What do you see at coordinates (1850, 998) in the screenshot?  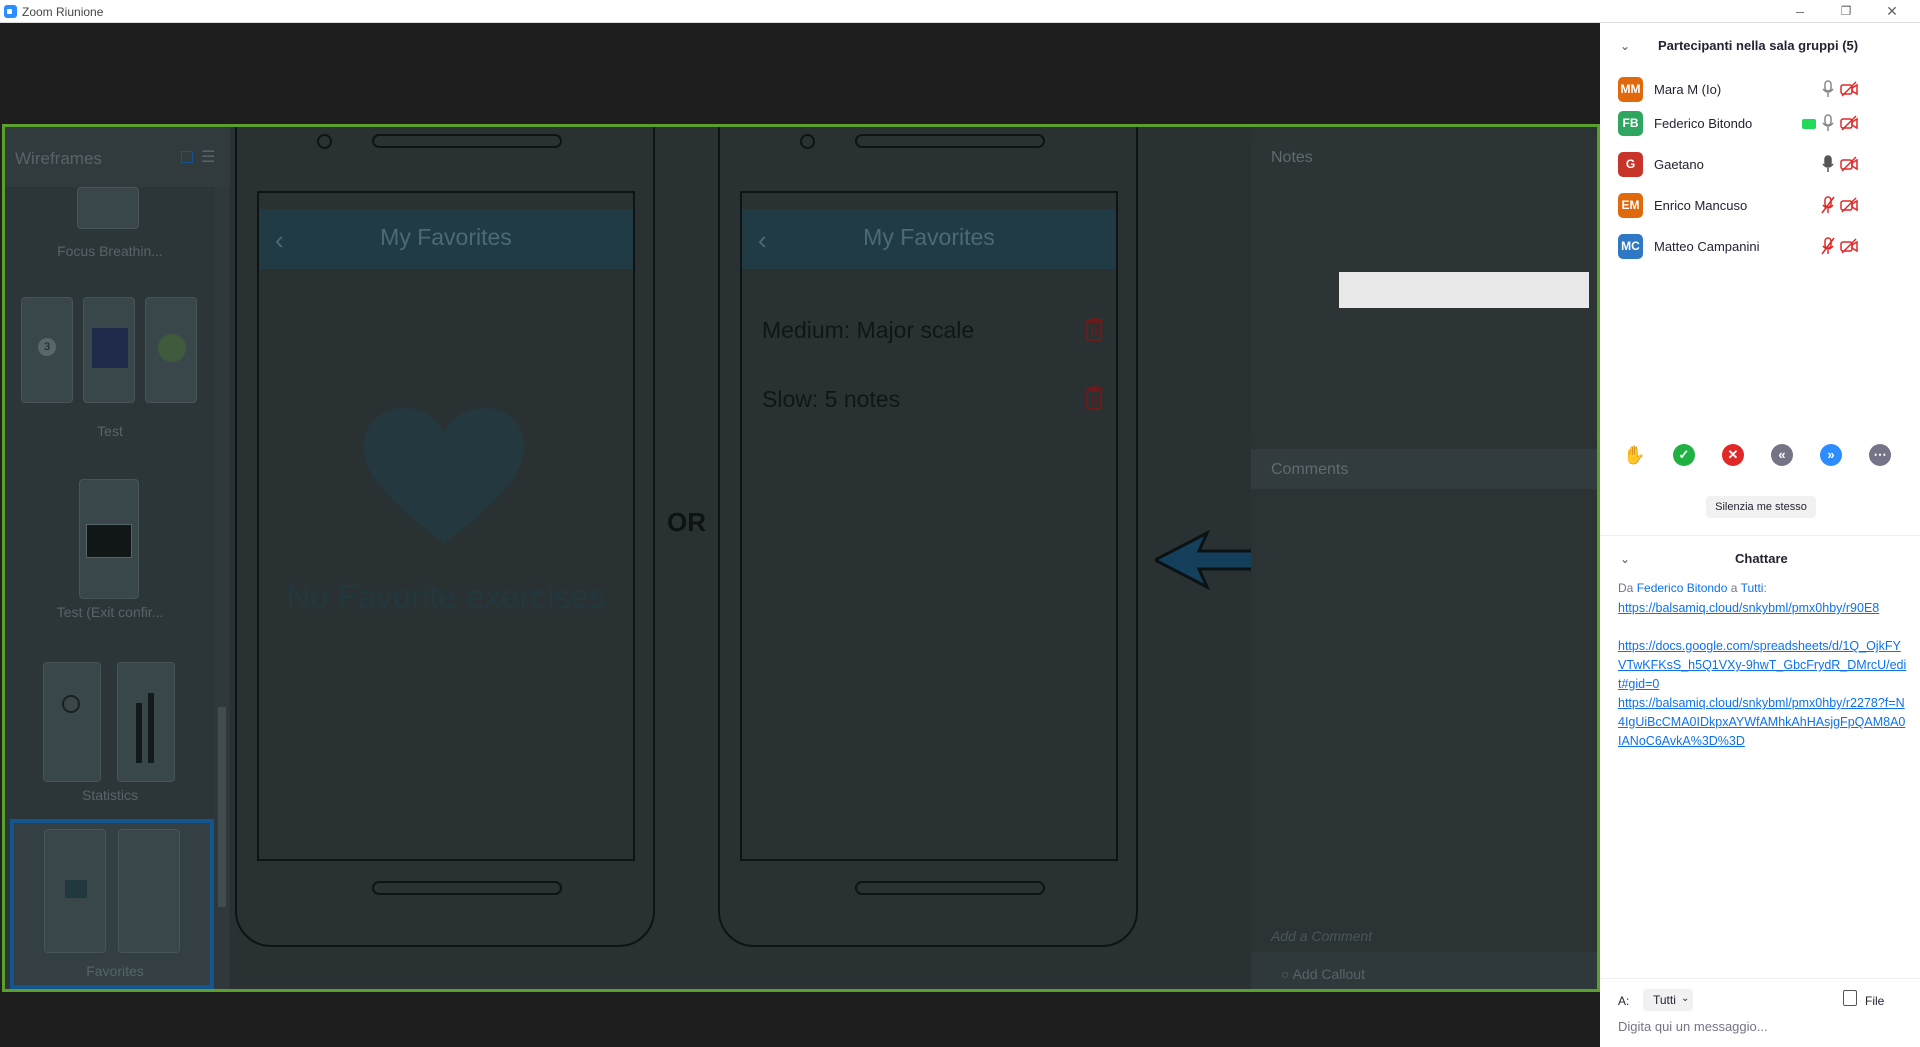 I see `file-icon` at bounding box center [1850, 998].